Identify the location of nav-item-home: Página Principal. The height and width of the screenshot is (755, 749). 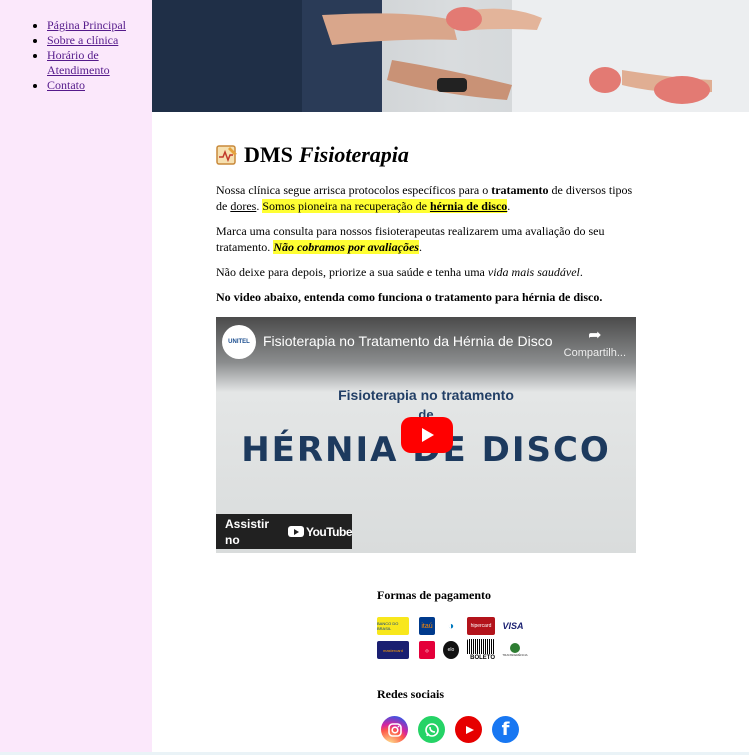
(99, 25).